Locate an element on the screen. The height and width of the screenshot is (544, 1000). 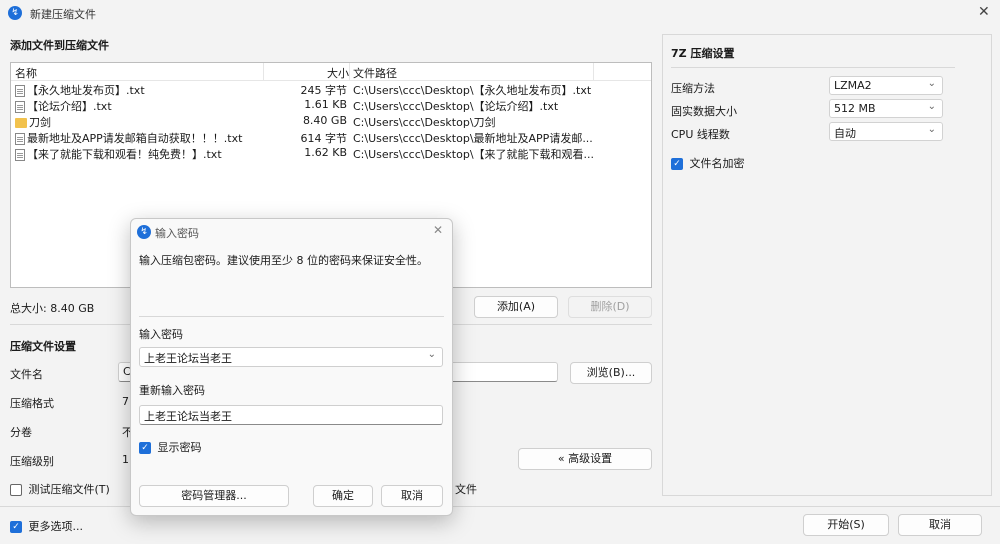
file-size: 1.62 KB is located at coordinates (325, 152).